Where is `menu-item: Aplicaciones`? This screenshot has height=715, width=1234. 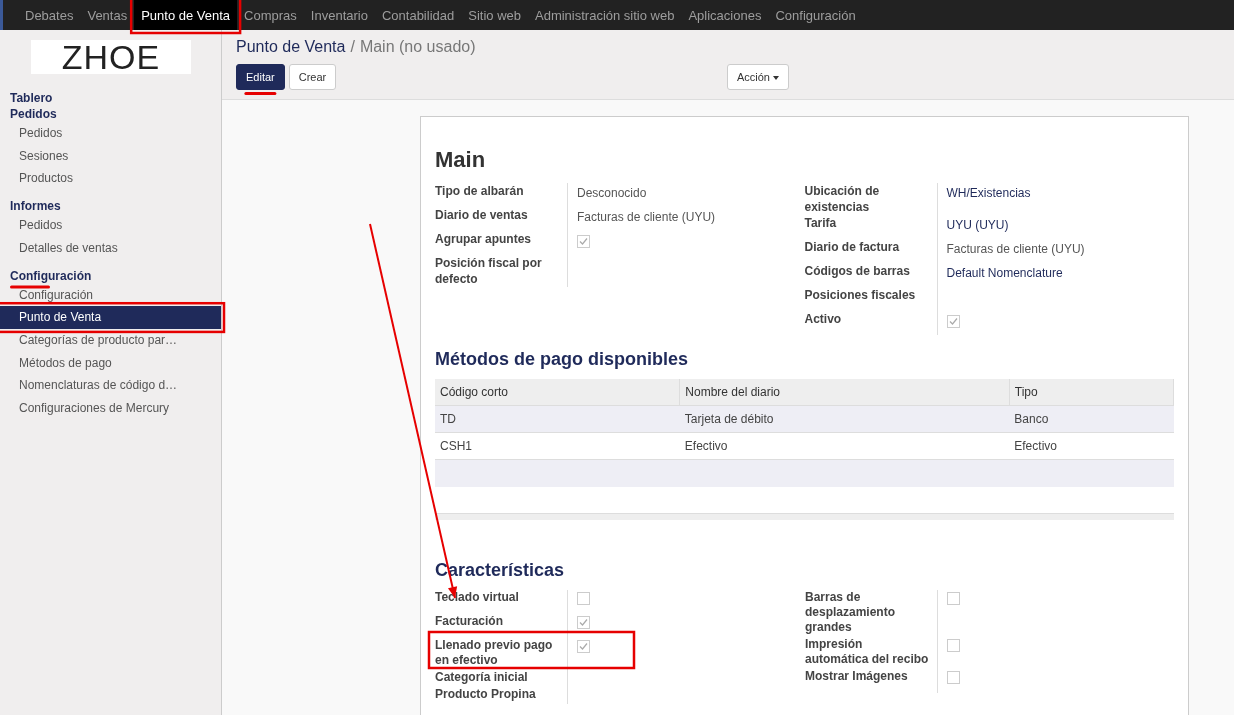
menu-item: Aplicaciones is located at coordinates (725, 15).